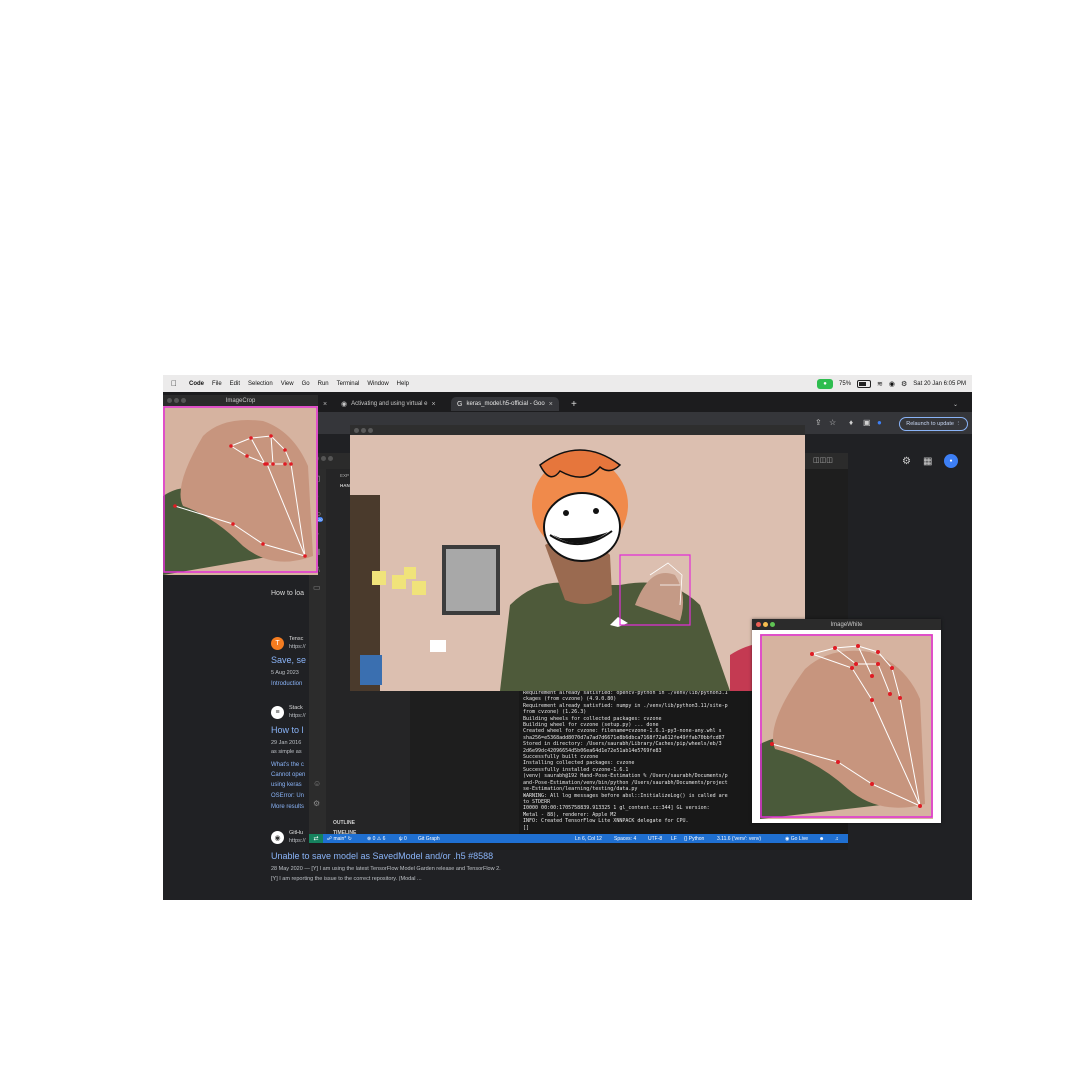 Image resolution: width=1080 pixels, height=1080 pixels. What do you see at coordinates (879, 422) in the screenshot?
I see `profile-icon: ●` at bounding box center [879, 422].